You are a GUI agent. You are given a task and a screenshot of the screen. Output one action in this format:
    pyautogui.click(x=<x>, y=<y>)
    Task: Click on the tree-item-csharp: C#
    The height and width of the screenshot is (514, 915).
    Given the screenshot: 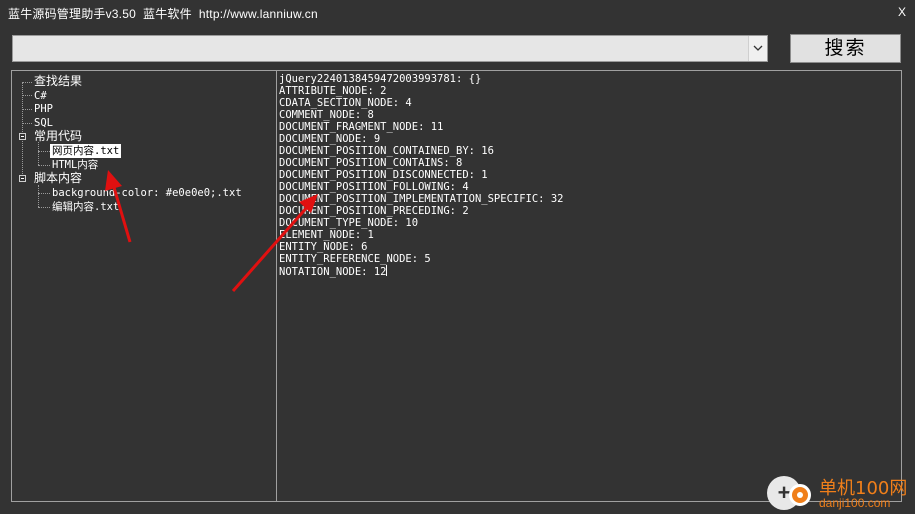 What is the action you would take?
    pyautogui.click(x=40, y=96)
    